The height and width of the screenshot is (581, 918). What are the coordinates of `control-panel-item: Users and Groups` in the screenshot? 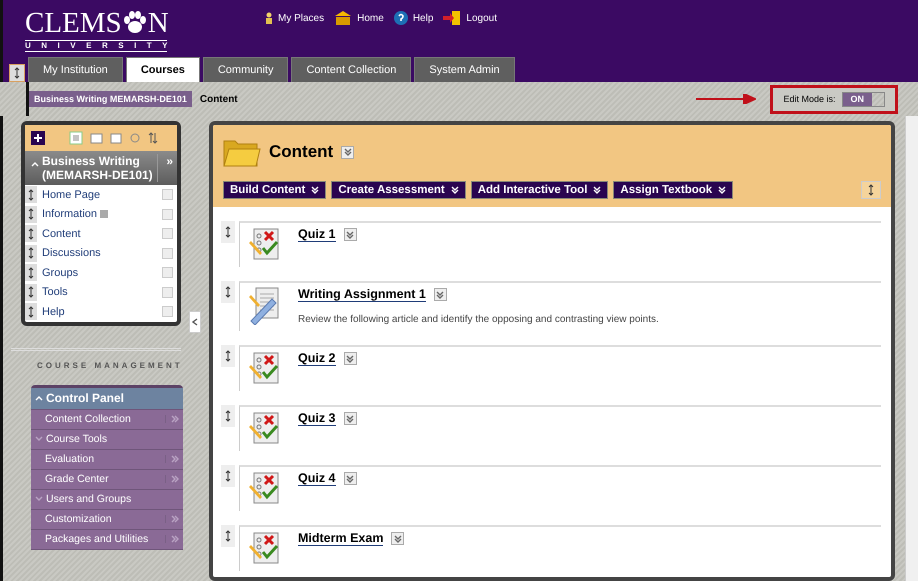 It's located at (107, 500).